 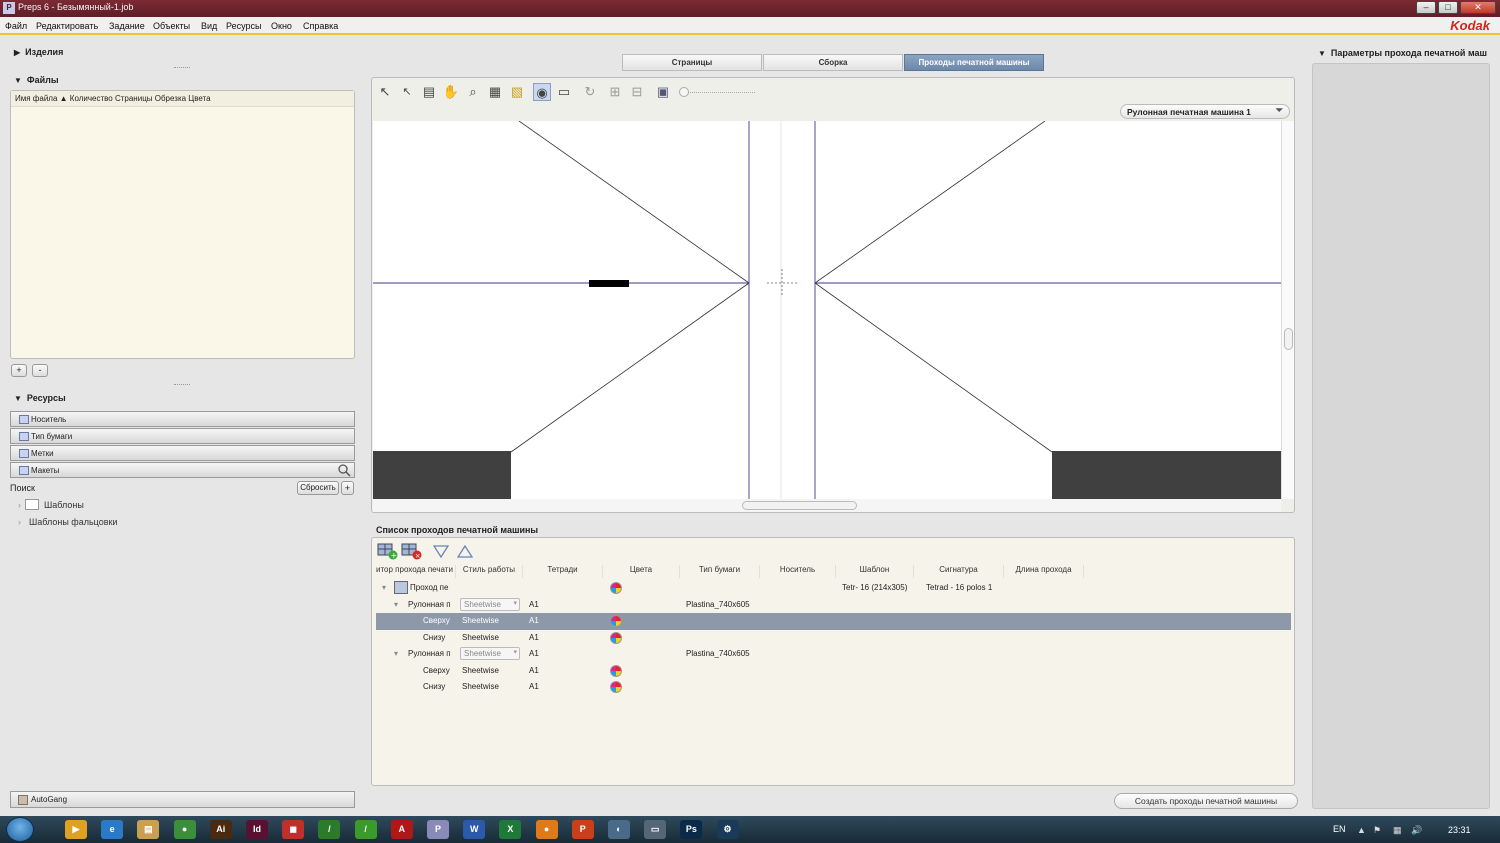 I want to click on zoom-icon: ⌕, so click(x=473, y=92).